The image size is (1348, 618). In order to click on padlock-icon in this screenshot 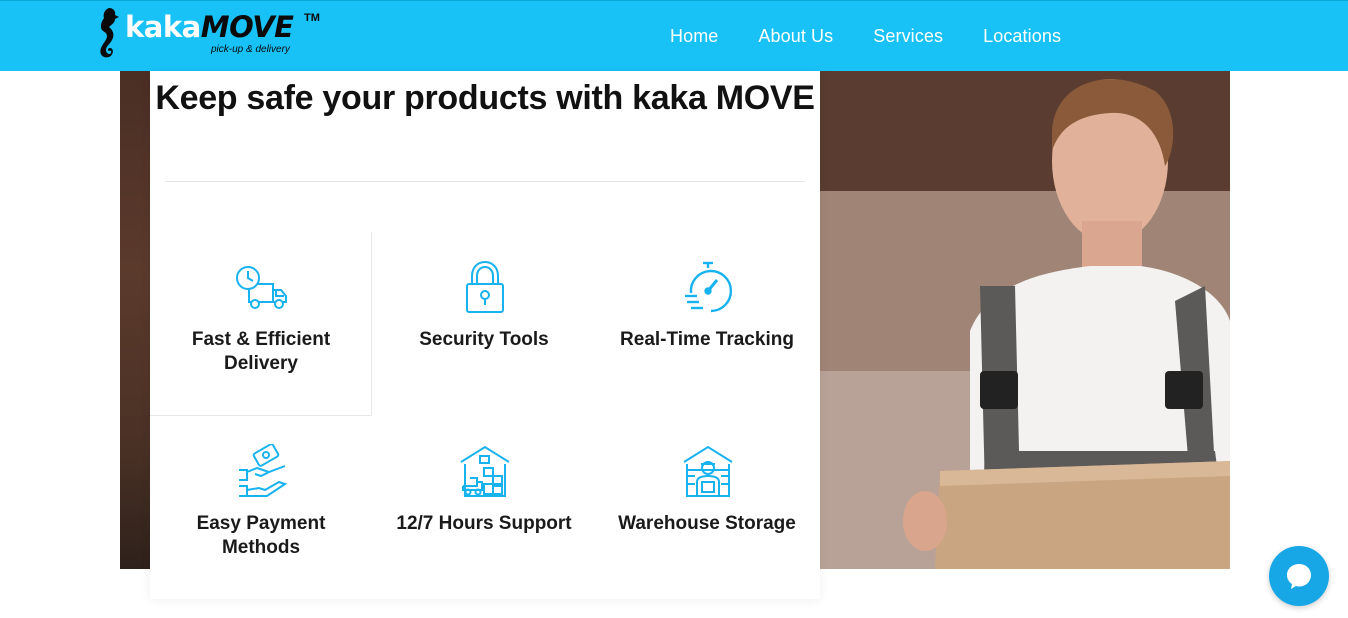, I will do `click(485, 286)`.